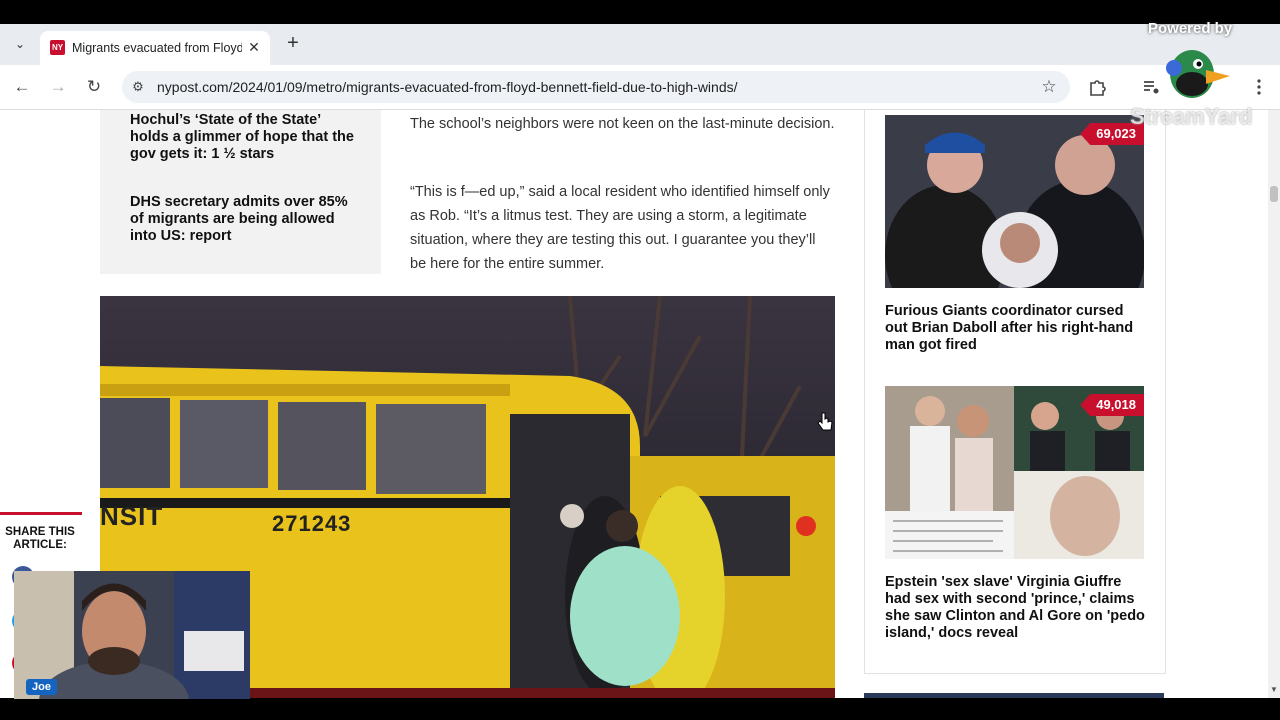 The height and width of the screenshot is (720, 1280). I want to click on next-trending-thumbnail, so click(1014, 695).